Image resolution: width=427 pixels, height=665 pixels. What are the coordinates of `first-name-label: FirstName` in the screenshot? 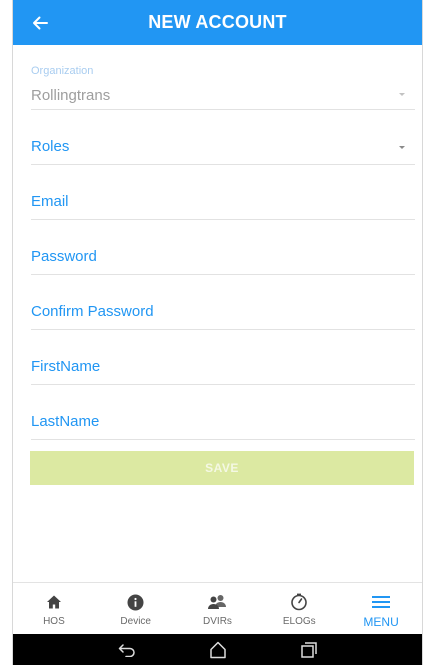 It's located at (66, 366).